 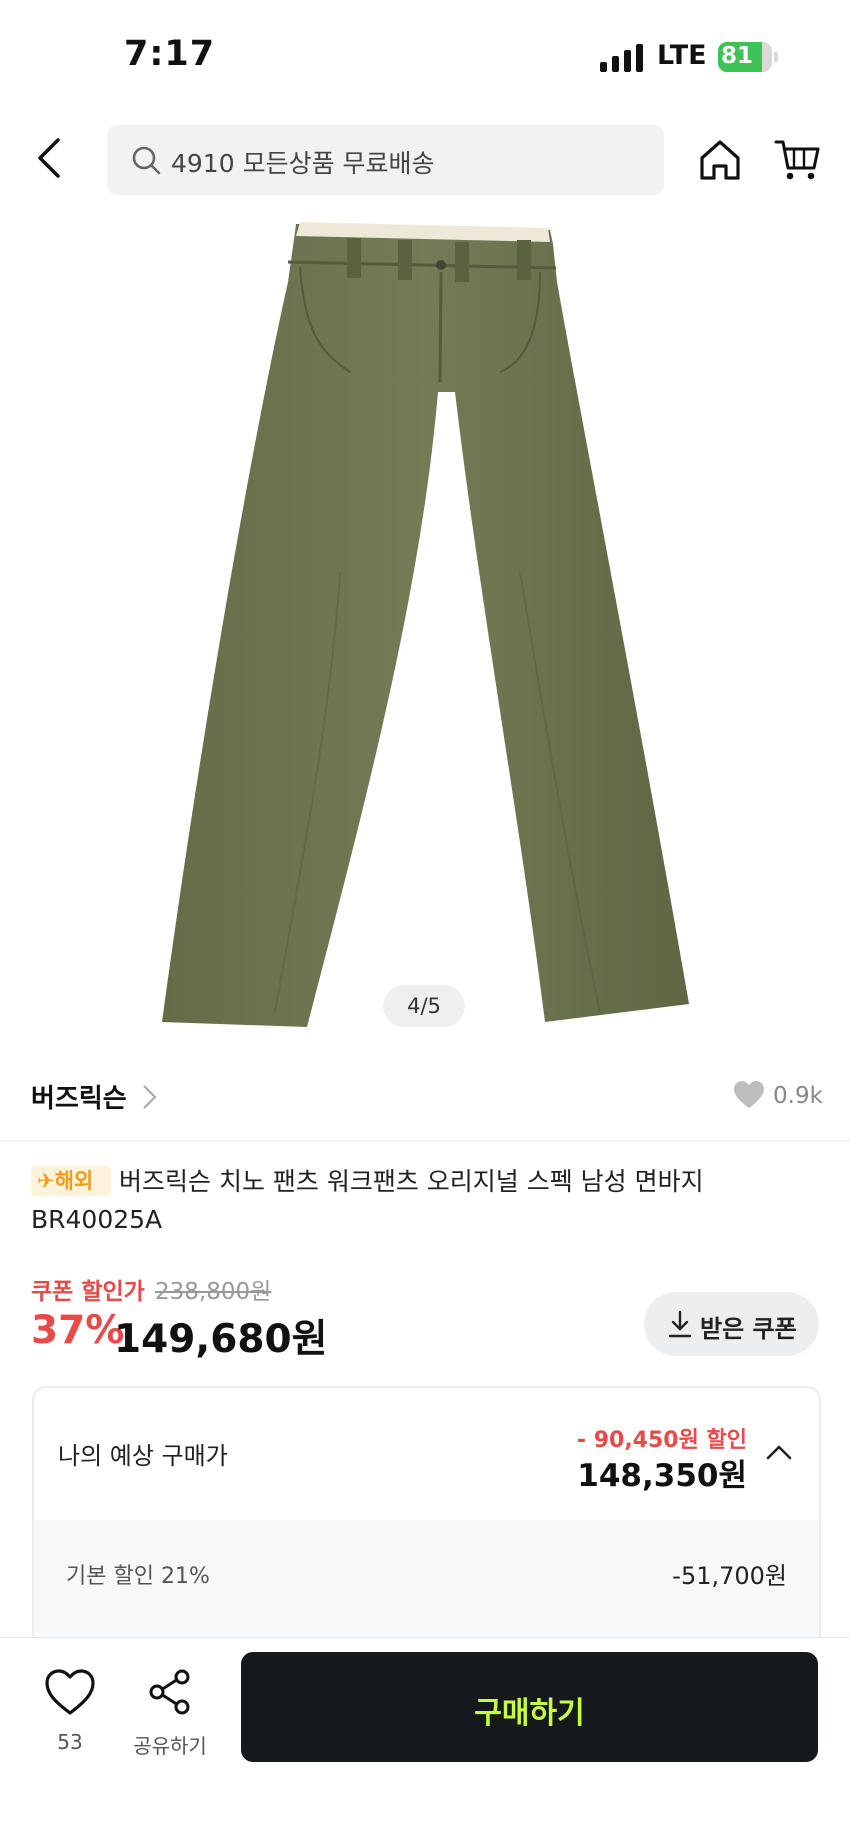 What do you see at coordinates (748, 1329) in the screenshot?
I see `received-coupon-label: 받은 쿠폰` at bounding box center [748, 1329].